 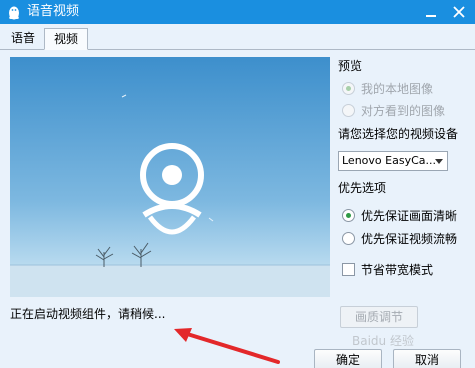 What do you see at coordinates (237, 12) in the screenshot?
I see `title-bar: 语音视频` at bounding box center [237, 12].